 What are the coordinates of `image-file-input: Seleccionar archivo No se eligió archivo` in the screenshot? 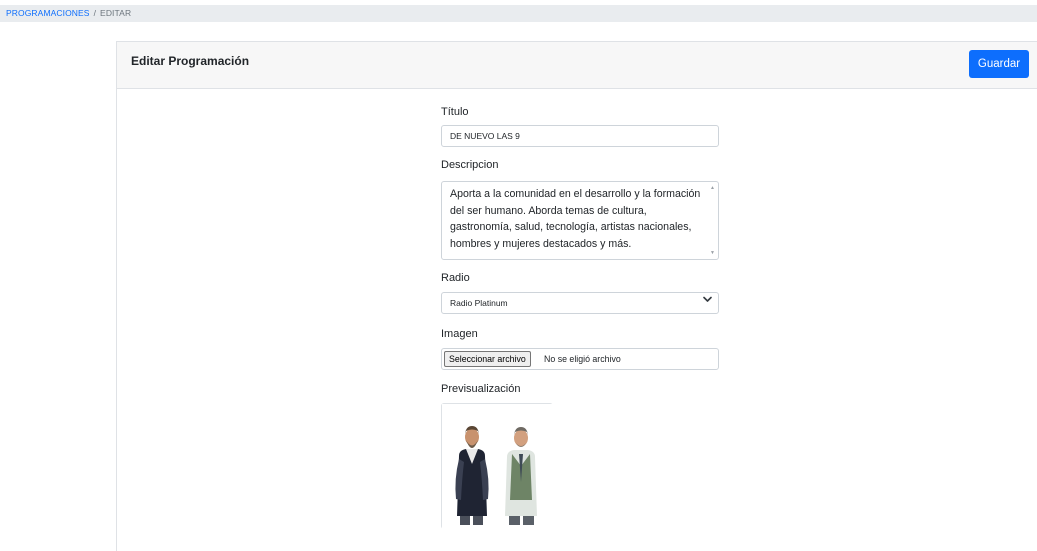 It's located at (580, 359).